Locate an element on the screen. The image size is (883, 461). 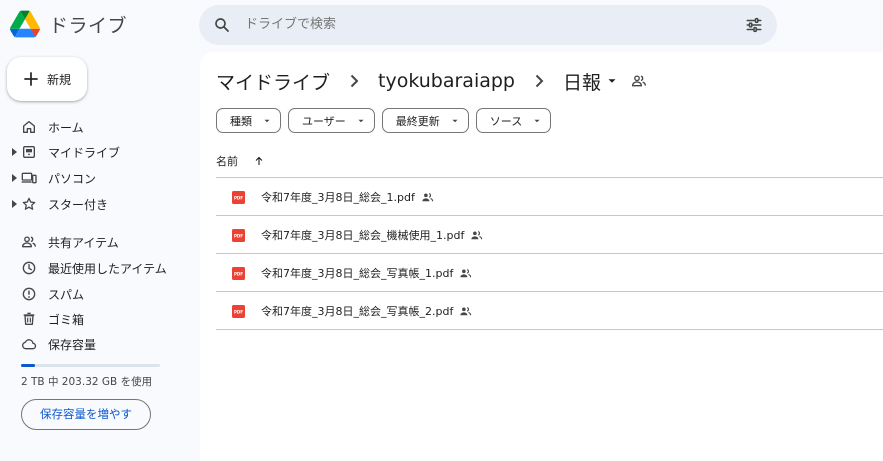
trash-icon is located at coordinates (29, 318).